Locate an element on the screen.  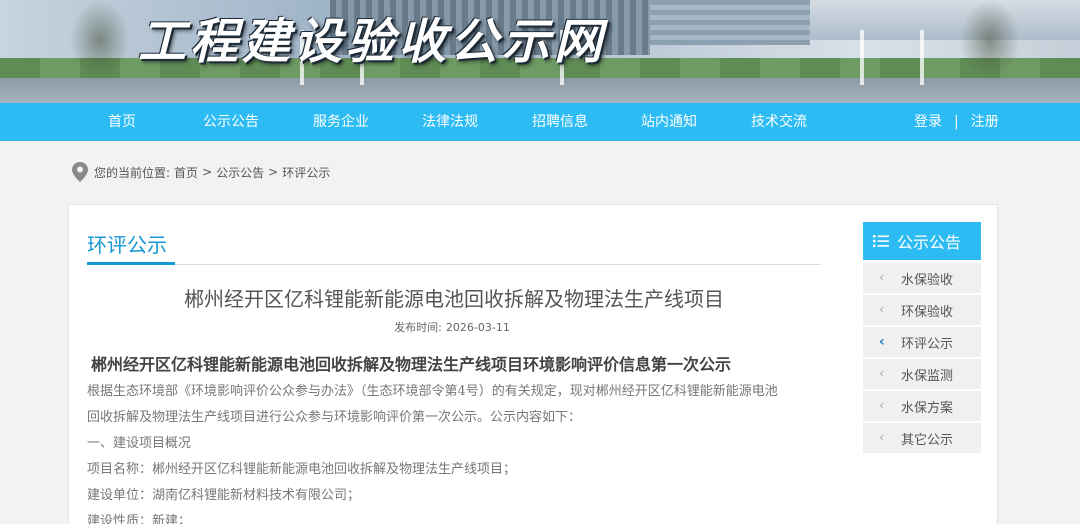
article-subtitle: 郴州经开区亿科锂能新能源电池回收拆解及物理法生产线项目环境影响评价信息第一次公示 is located at coordinates (411, 364).